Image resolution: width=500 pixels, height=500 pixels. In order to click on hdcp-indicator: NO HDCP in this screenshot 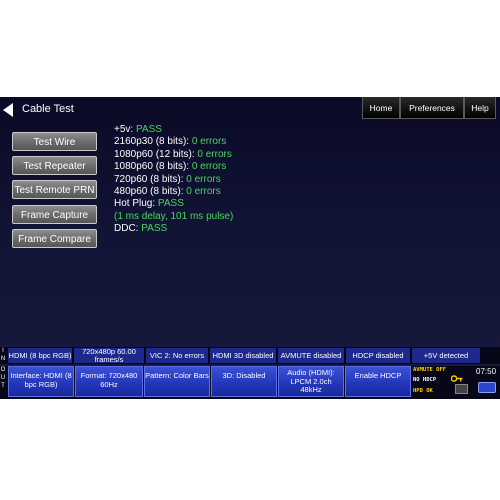, I will do `click(425, 380)`.